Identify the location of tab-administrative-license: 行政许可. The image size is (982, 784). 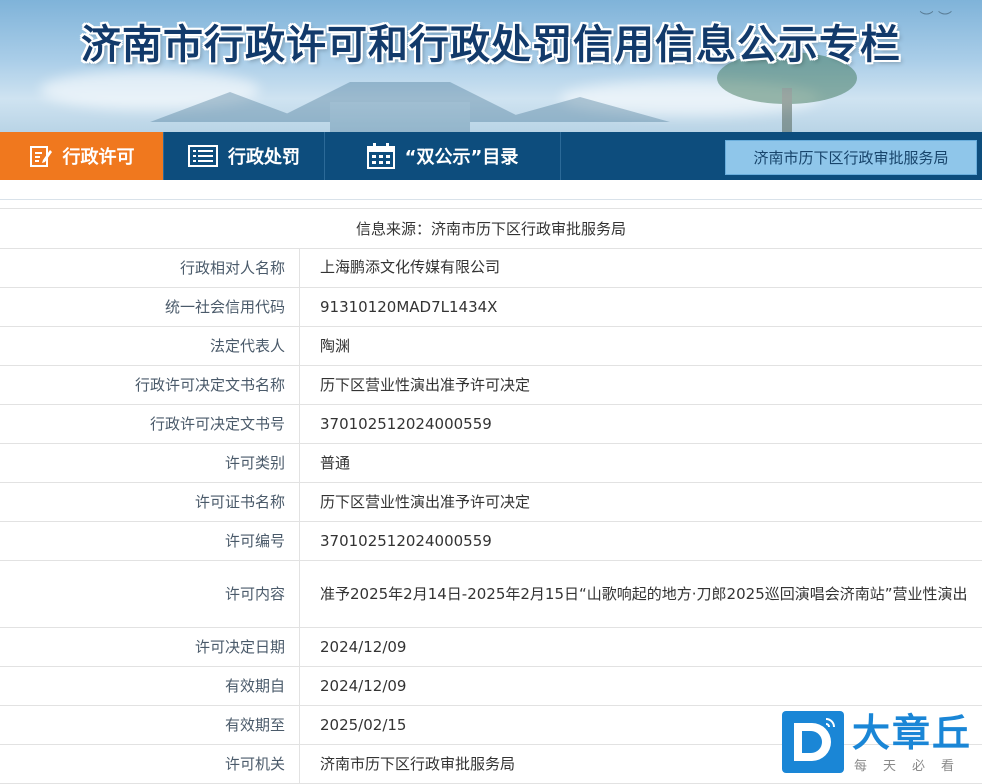
(81, 156).